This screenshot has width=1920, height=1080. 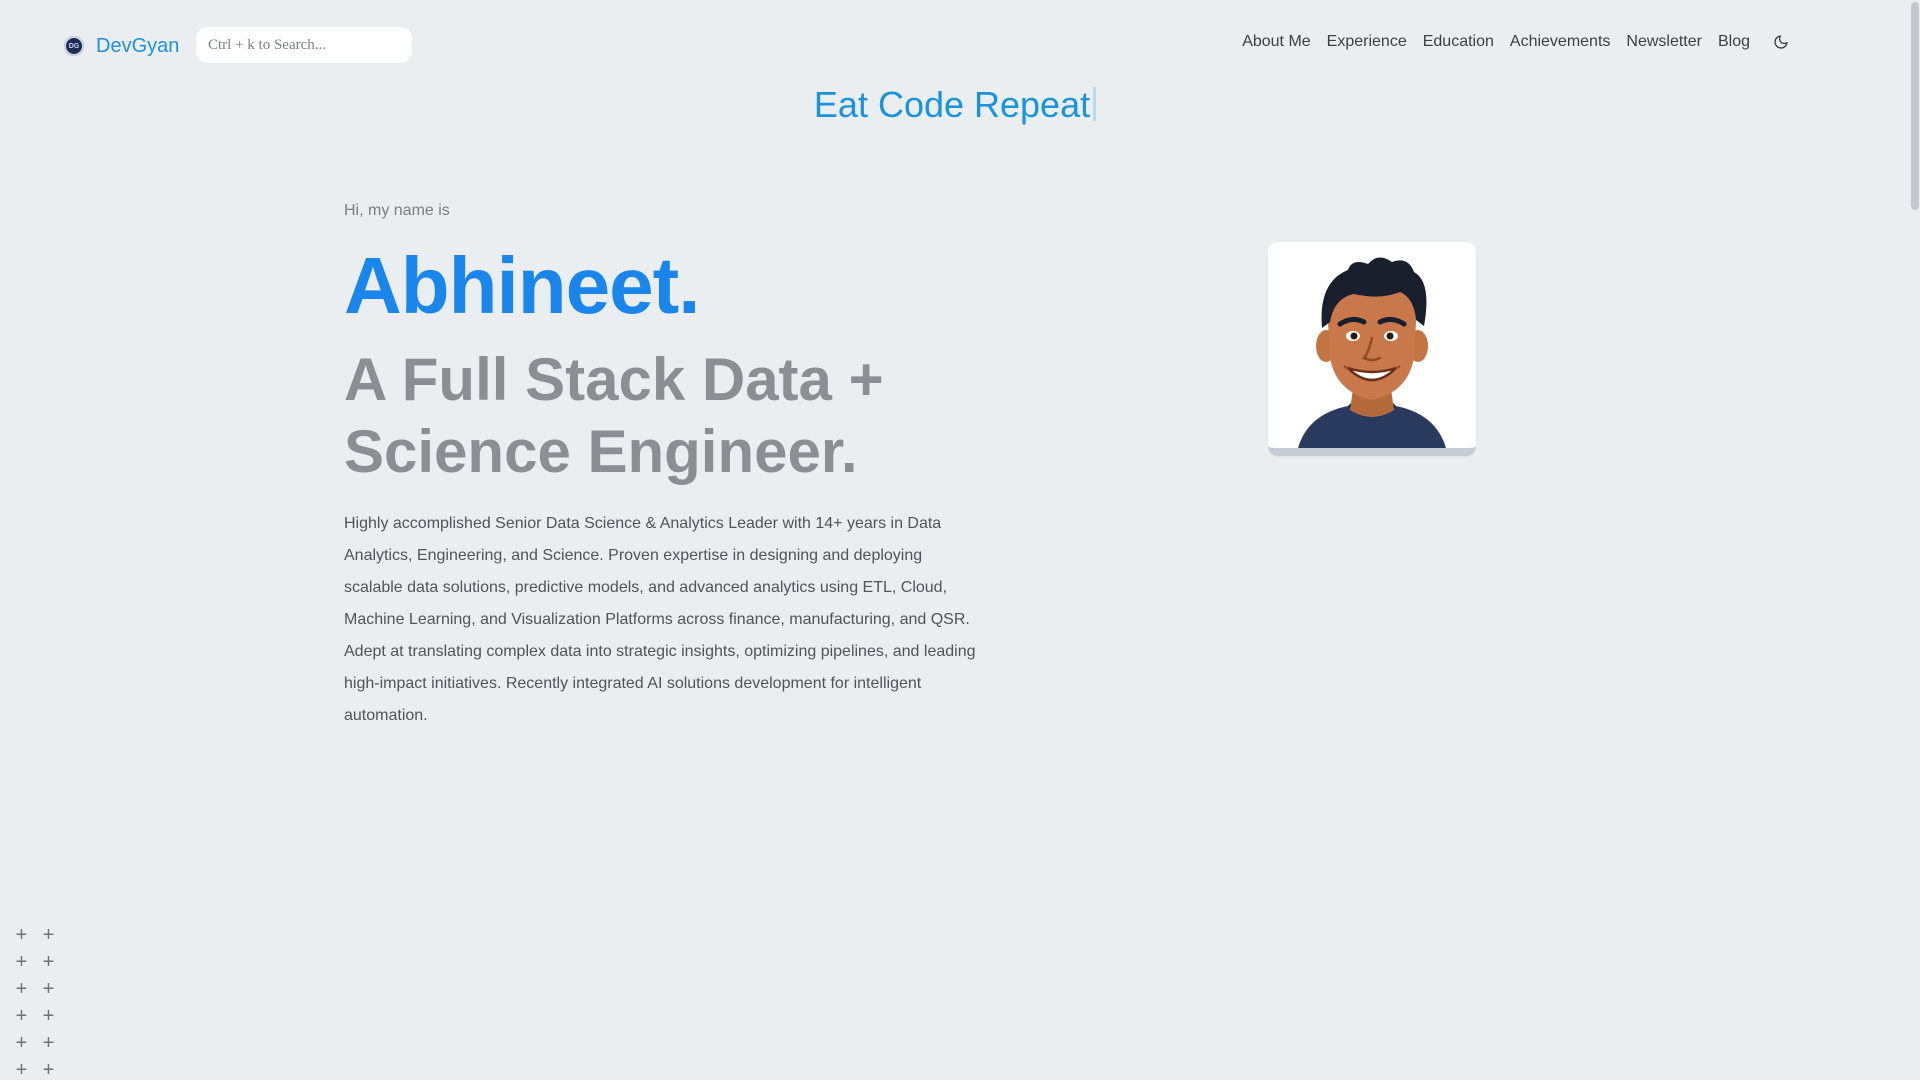 What do you see at coordinates (1095, 104) in the screenshot?
I see `typing-cursor` at bounding box center [1095, 104].